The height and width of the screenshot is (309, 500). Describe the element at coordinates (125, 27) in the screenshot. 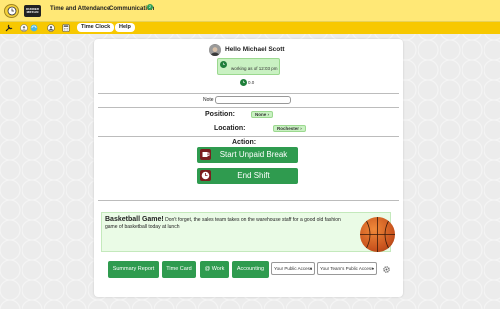

I see `help-button: Help` at that location.